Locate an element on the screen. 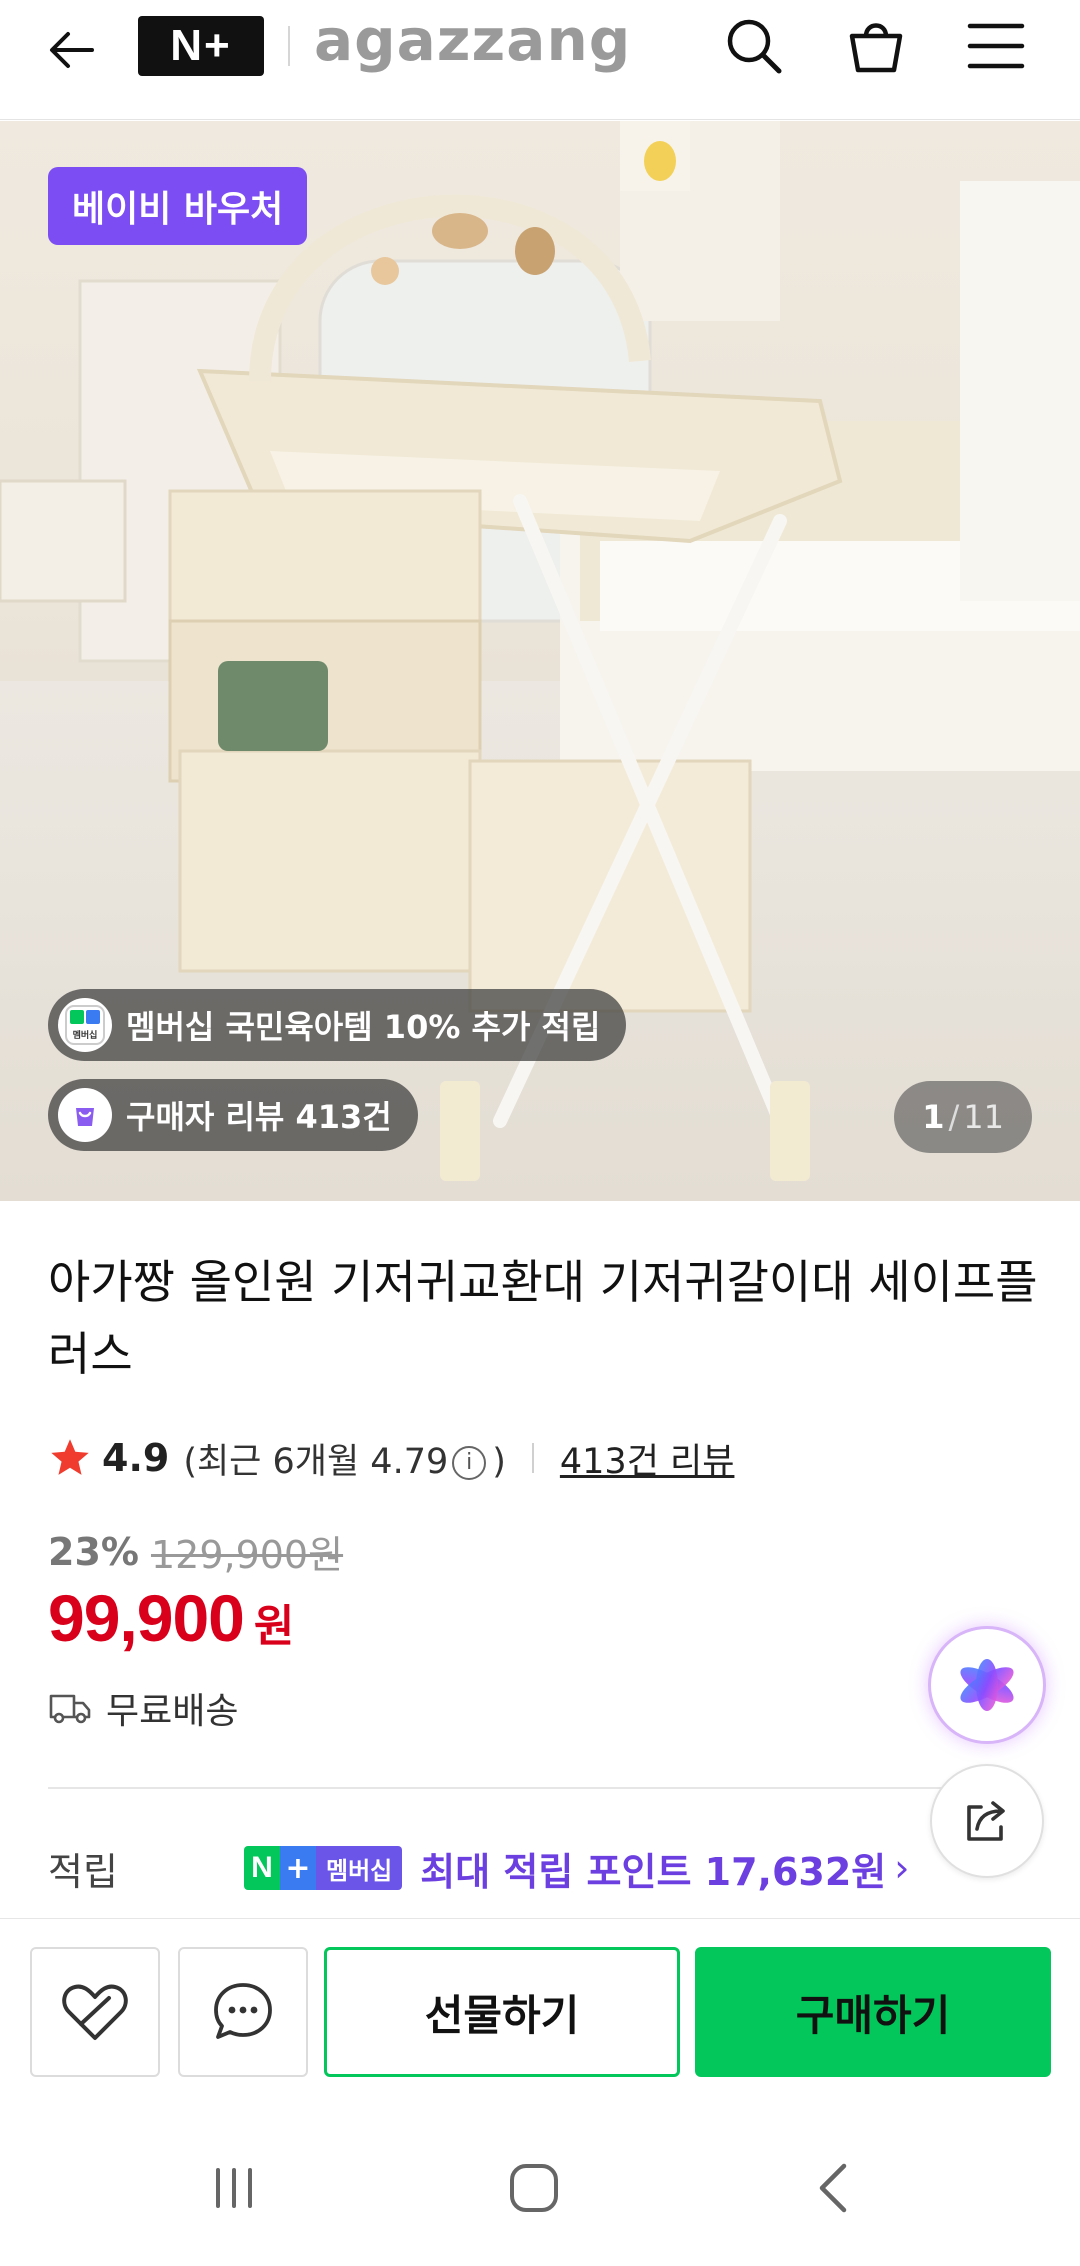 This screenshot has width=1080, height=2266. review-count-link: 413건 리뷰 is located at coordinates (647, 1458).